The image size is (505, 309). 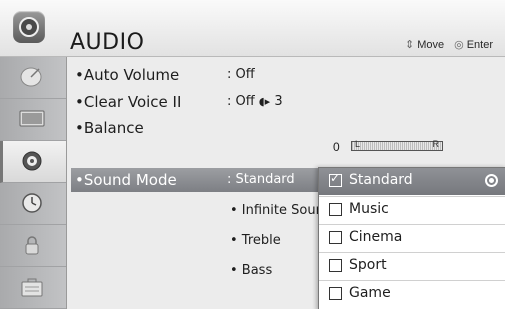 I want to click on balance-label: •Balance, so click(x=109, y=128).